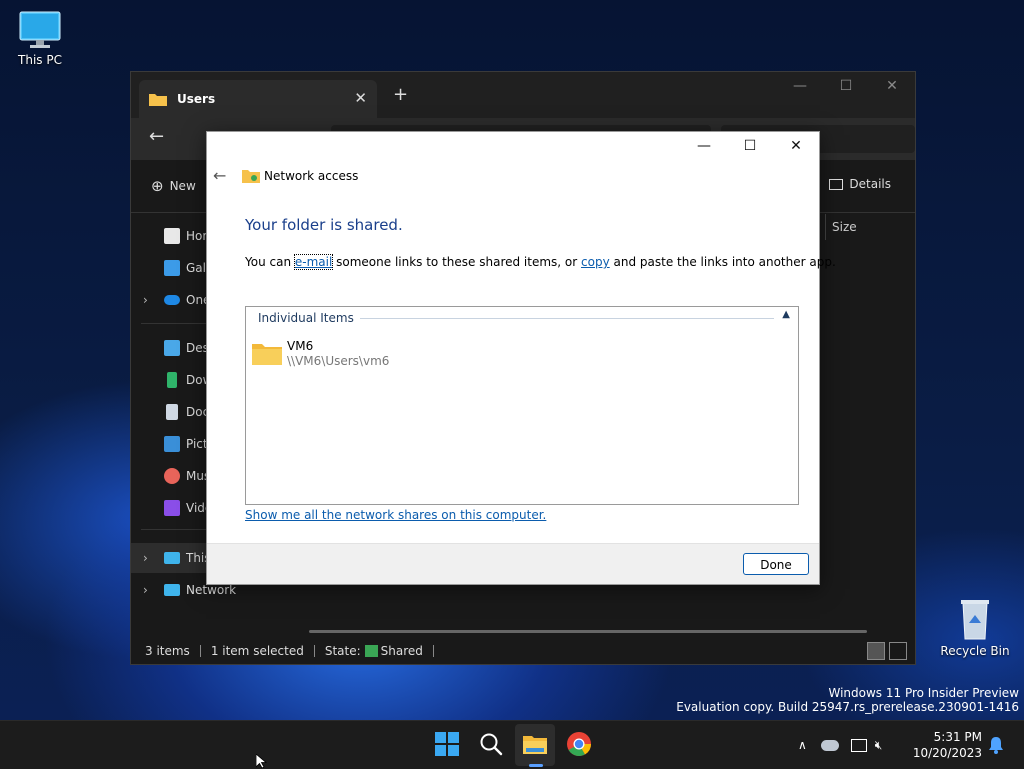  What do you see at coordinates (947, 745) in the screenshot?
I see `clock: 5:31 PM 10/20/2023` at bounding box center [947, 745].